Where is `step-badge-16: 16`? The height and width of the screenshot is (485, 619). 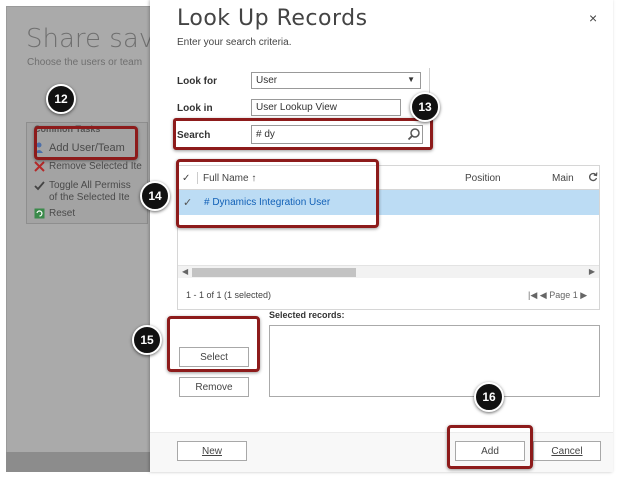 step-badge-16: 16 is located at coordinates (489, 397).